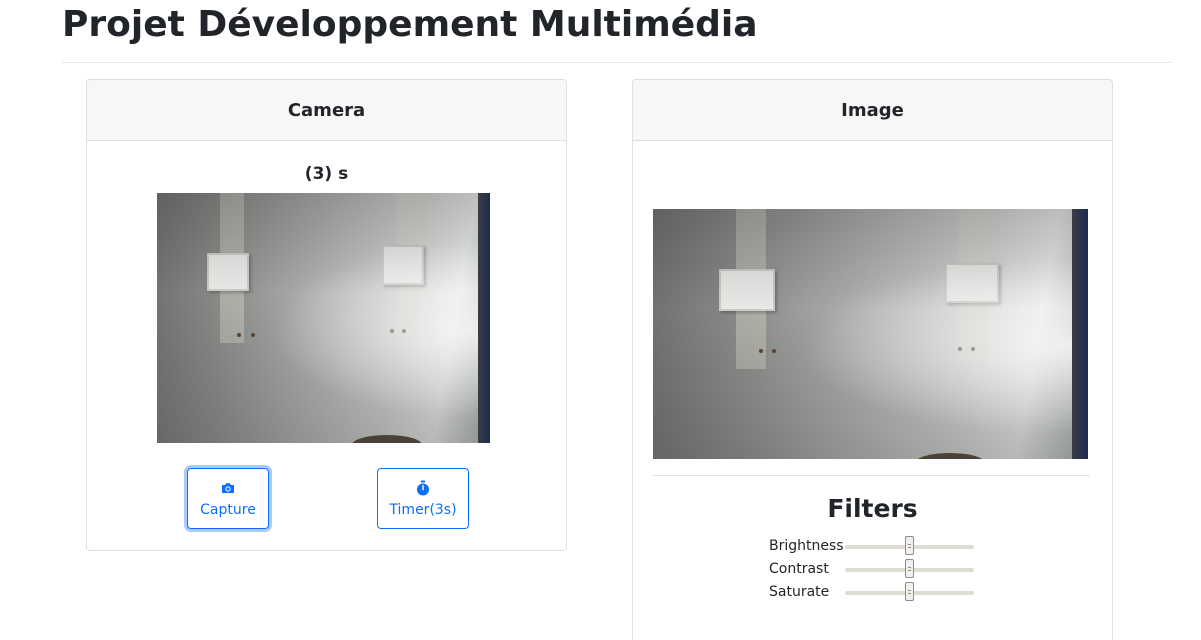 Image resolution: width=1201 pixels, height=640 pixels. Describe the element at coordinates (872, 110) in the screenshot. I see `image-card-header: Image` at that location.